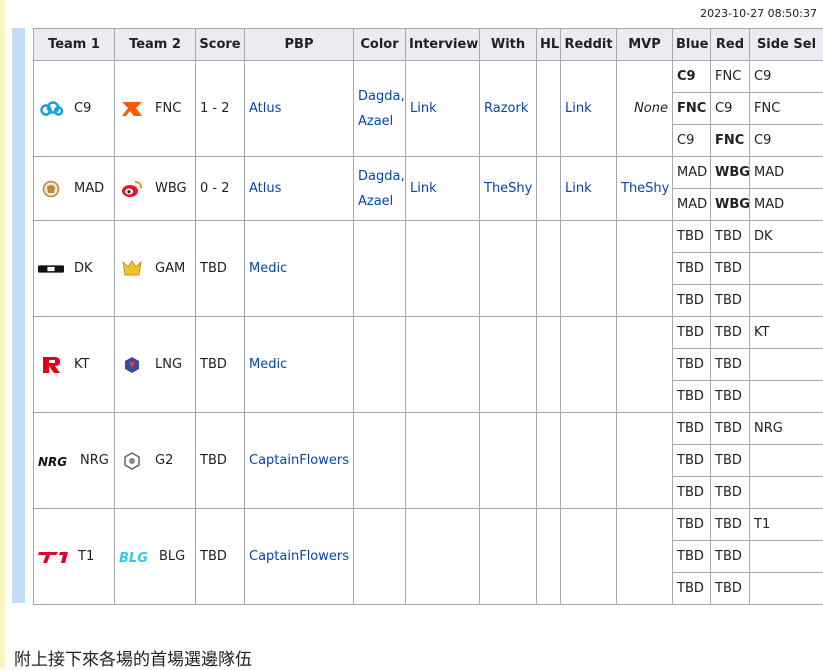  Describe the element at coordinates (171, 188) in the screenshot. I see `team2-name: WBG` at that location.